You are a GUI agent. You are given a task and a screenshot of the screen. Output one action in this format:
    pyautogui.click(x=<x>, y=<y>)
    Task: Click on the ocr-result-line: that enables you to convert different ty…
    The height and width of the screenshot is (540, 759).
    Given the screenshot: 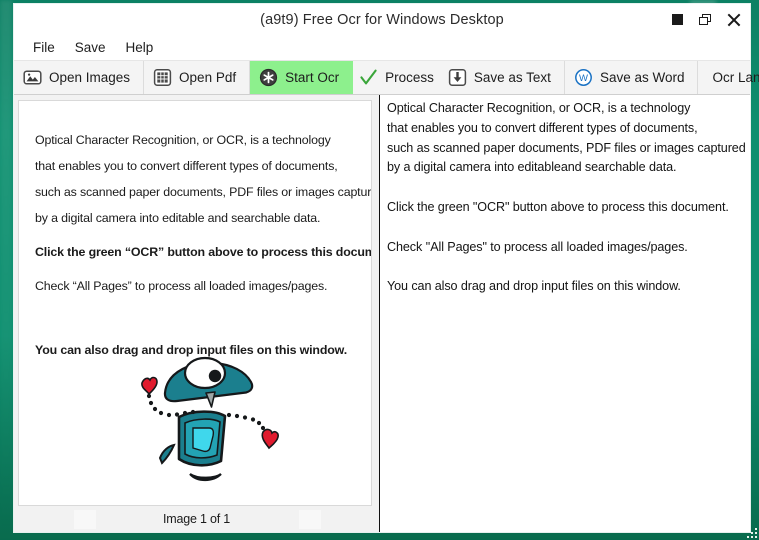 What is the action you would take?
    pyautogui.click(x=542, y=127)
    